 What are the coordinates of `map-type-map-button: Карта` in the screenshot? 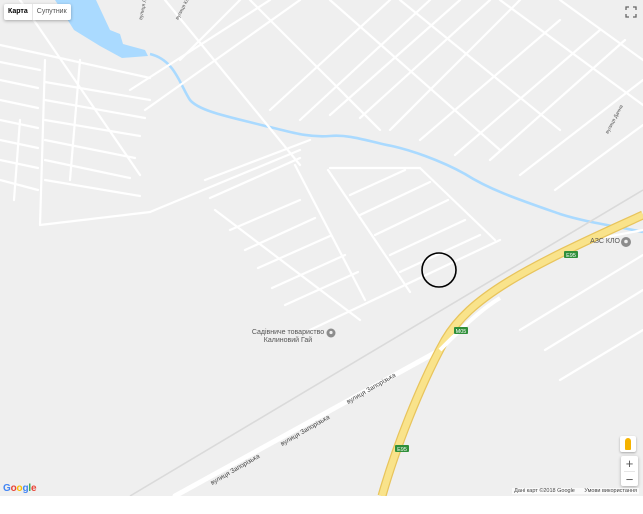 It's located at (18, 12).